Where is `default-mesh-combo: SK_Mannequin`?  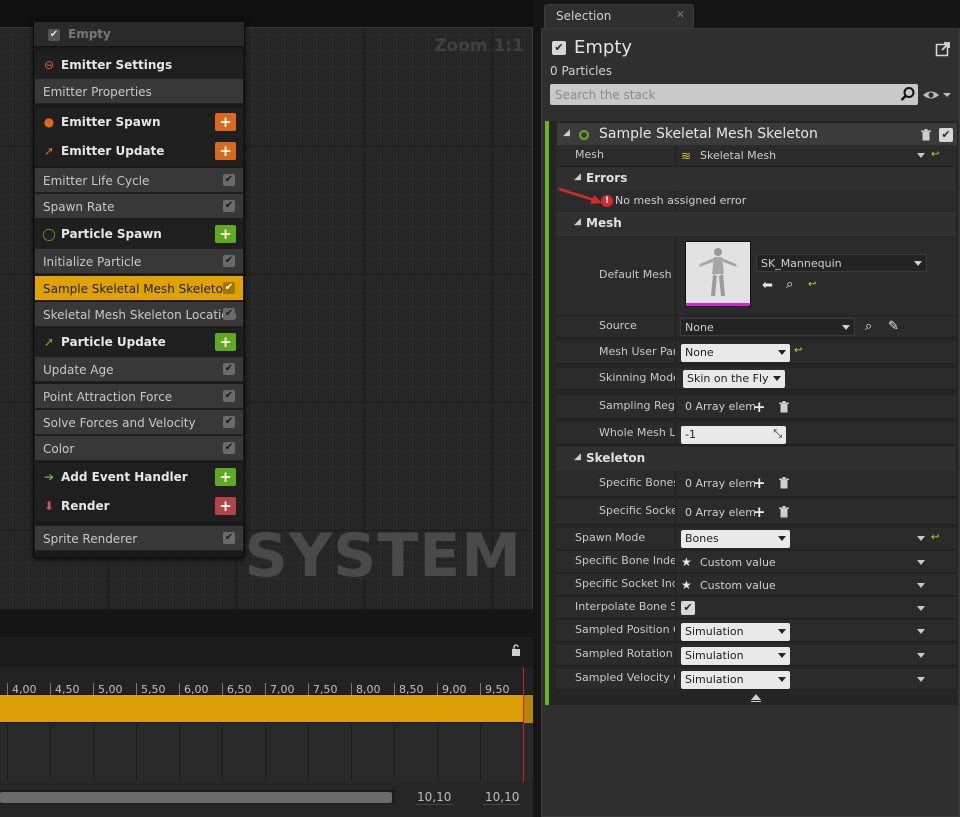
default-mesh-combo: SK_Mannequin is located at coordinates (841, 263).